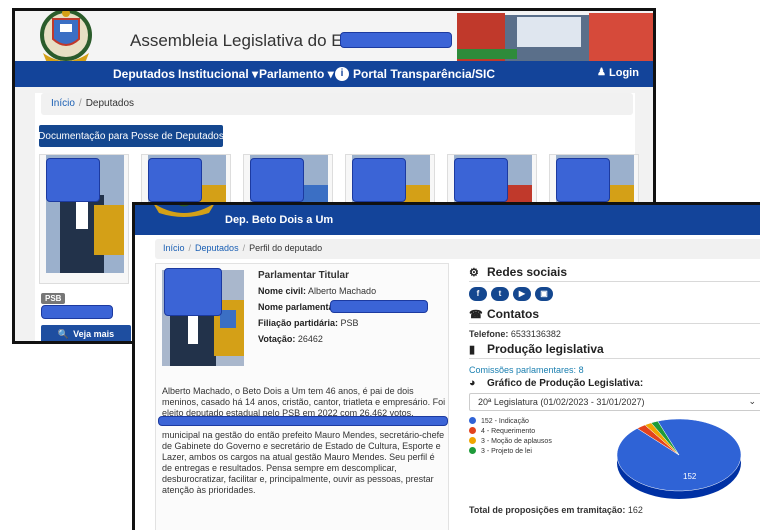  I want to click on phone-value: 6533136382, so click(535, 334).